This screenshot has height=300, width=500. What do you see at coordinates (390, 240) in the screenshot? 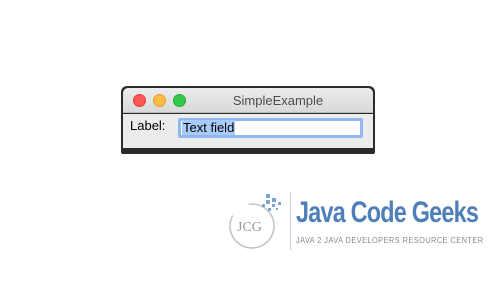
I see `brand-tagline: JAVA 2 JAVA DEVELOPERS RESOURCE CENTER` at bounding box center [390, 240].